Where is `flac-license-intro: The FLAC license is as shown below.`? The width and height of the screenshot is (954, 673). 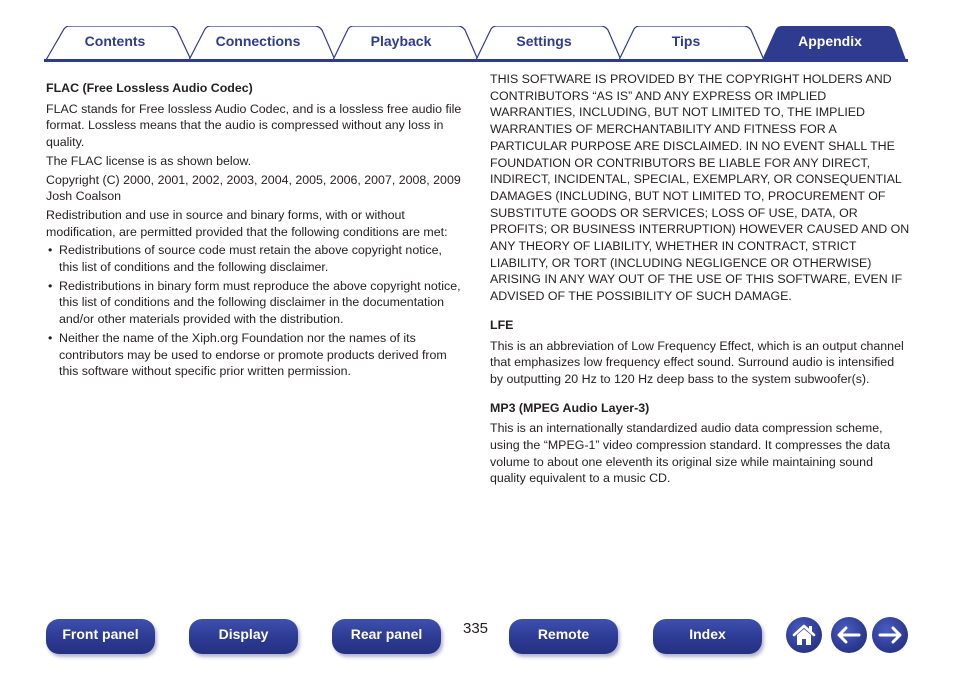
flac-license-intro: The FLAC license is as shown below. is located at coordinates (149, 160).